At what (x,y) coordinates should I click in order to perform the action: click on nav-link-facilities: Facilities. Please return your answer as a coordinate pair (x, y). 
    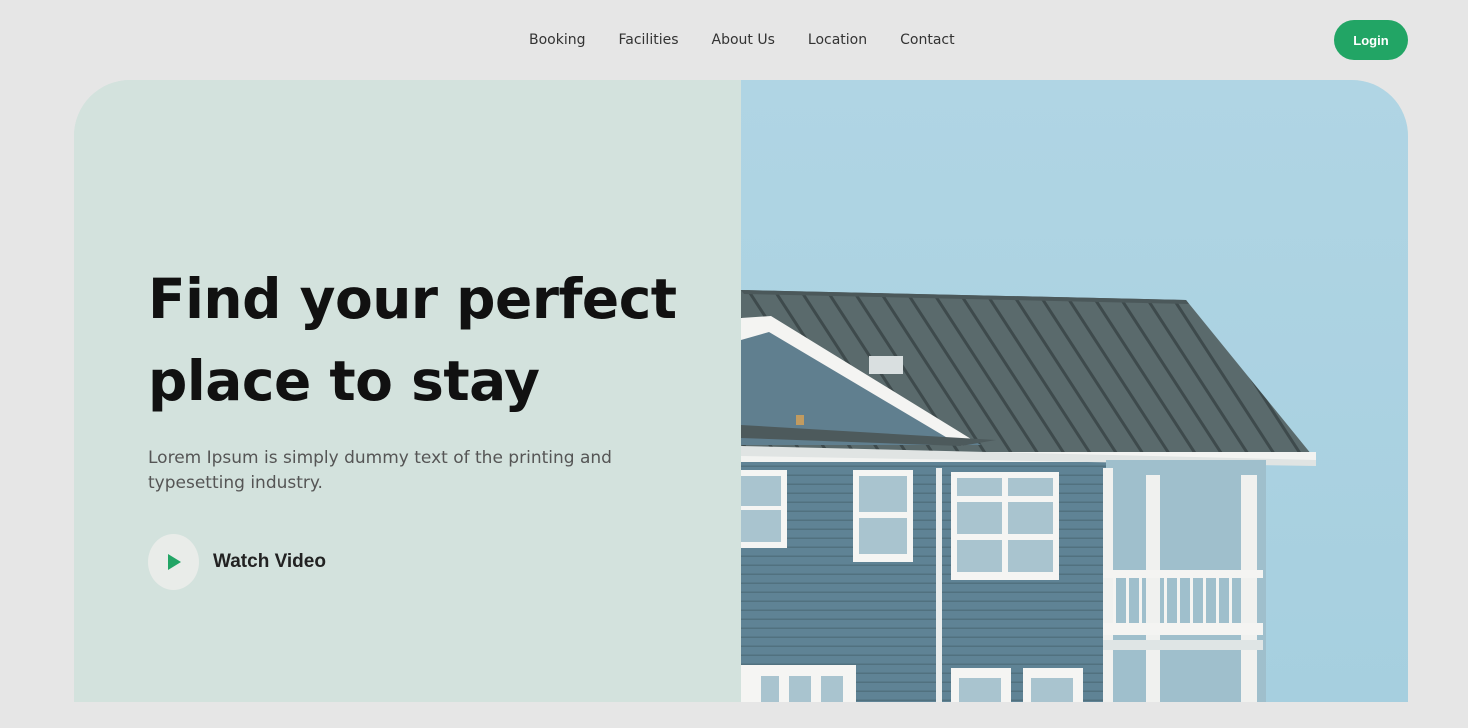
    Looking at the image, I should click on (649, 40).